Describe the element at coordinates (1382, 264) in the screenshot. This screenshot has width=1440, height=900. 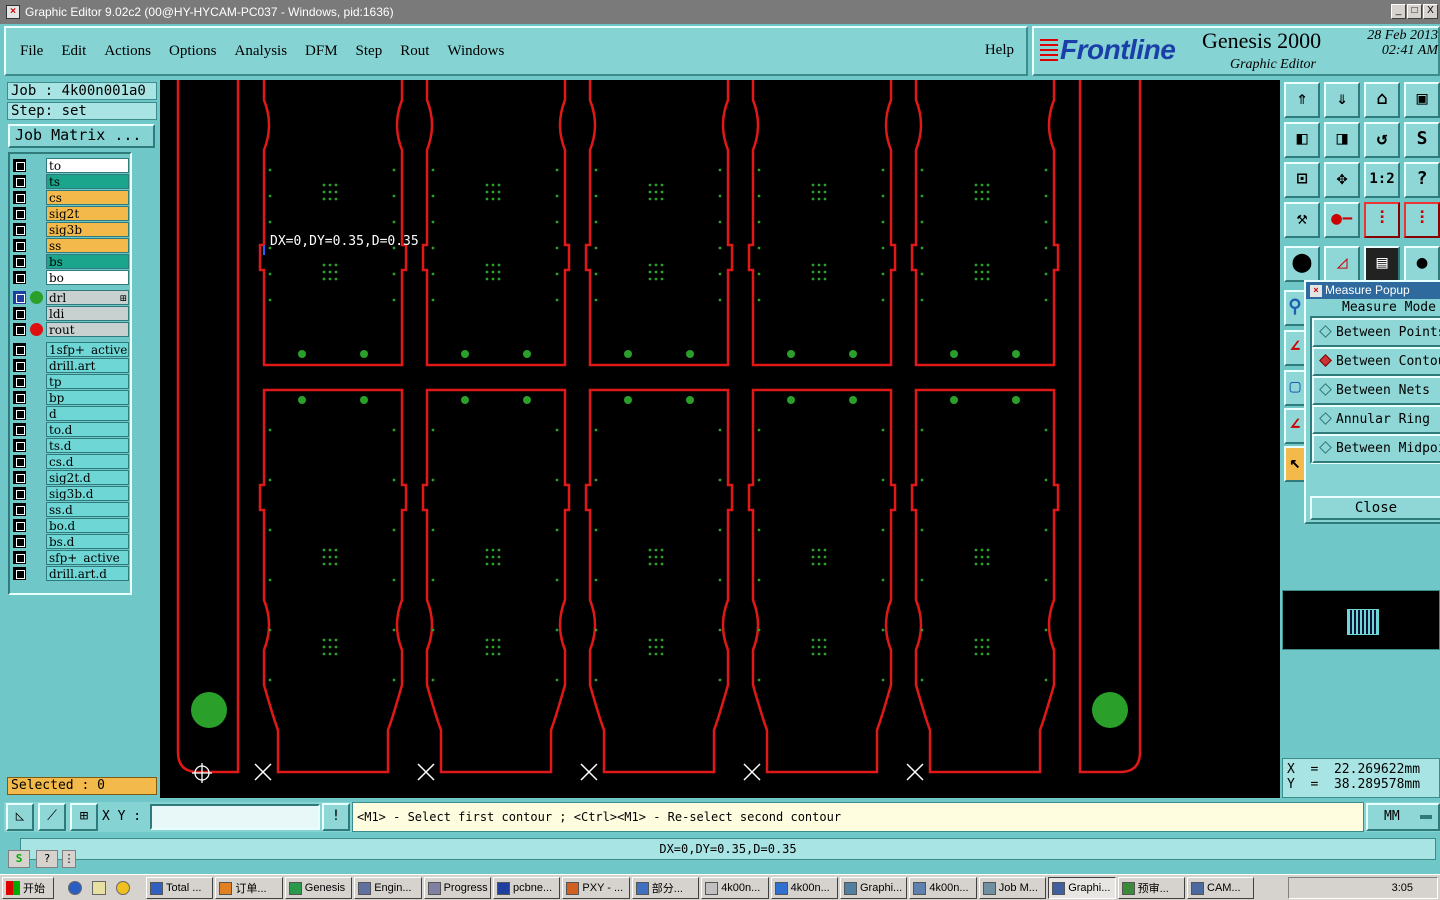
I see `ruler-icon: ▤` at that location.